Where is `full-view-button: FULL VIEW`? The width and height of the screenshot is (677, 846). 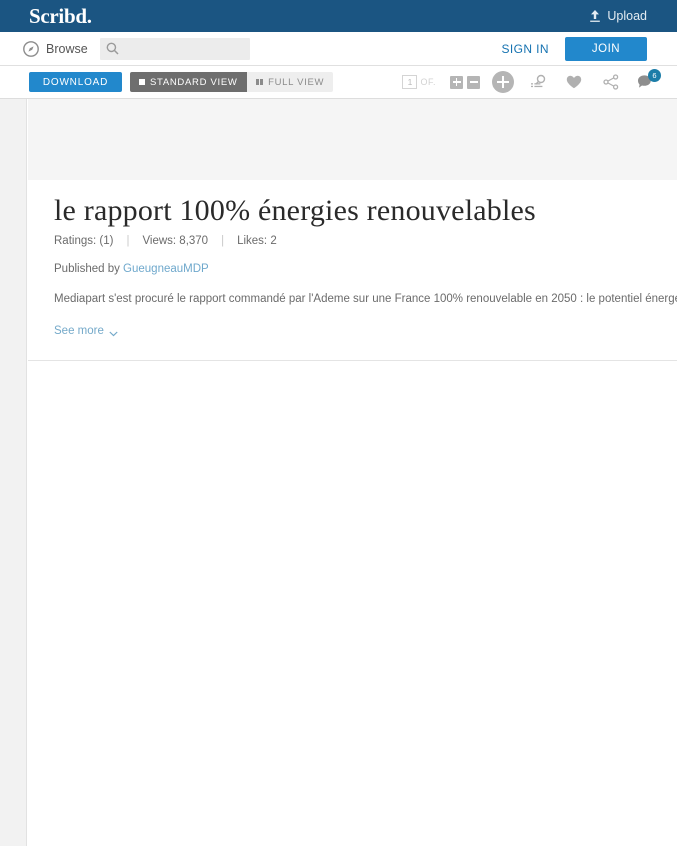
full-view-button: FULL VIEW is located at coordinates (290, 82).